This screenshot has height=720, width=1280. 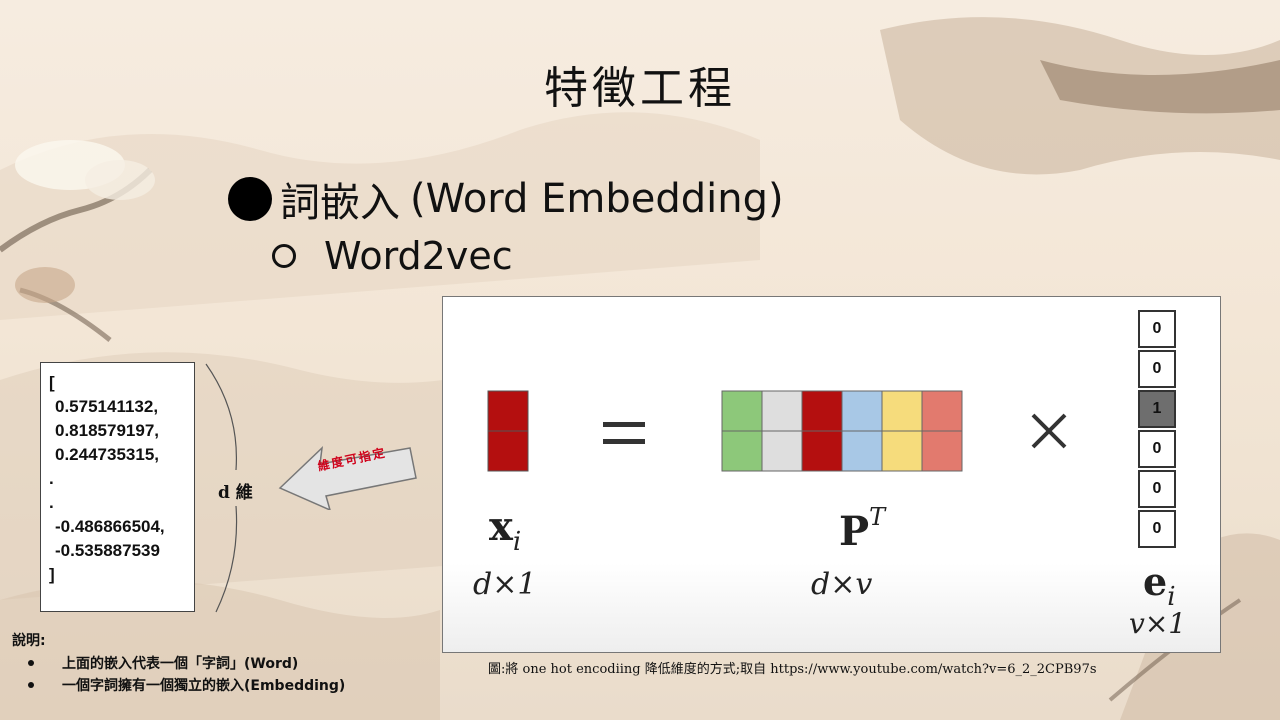 I want to click on onehot-cell: 1, so click(x=1157, y=409).